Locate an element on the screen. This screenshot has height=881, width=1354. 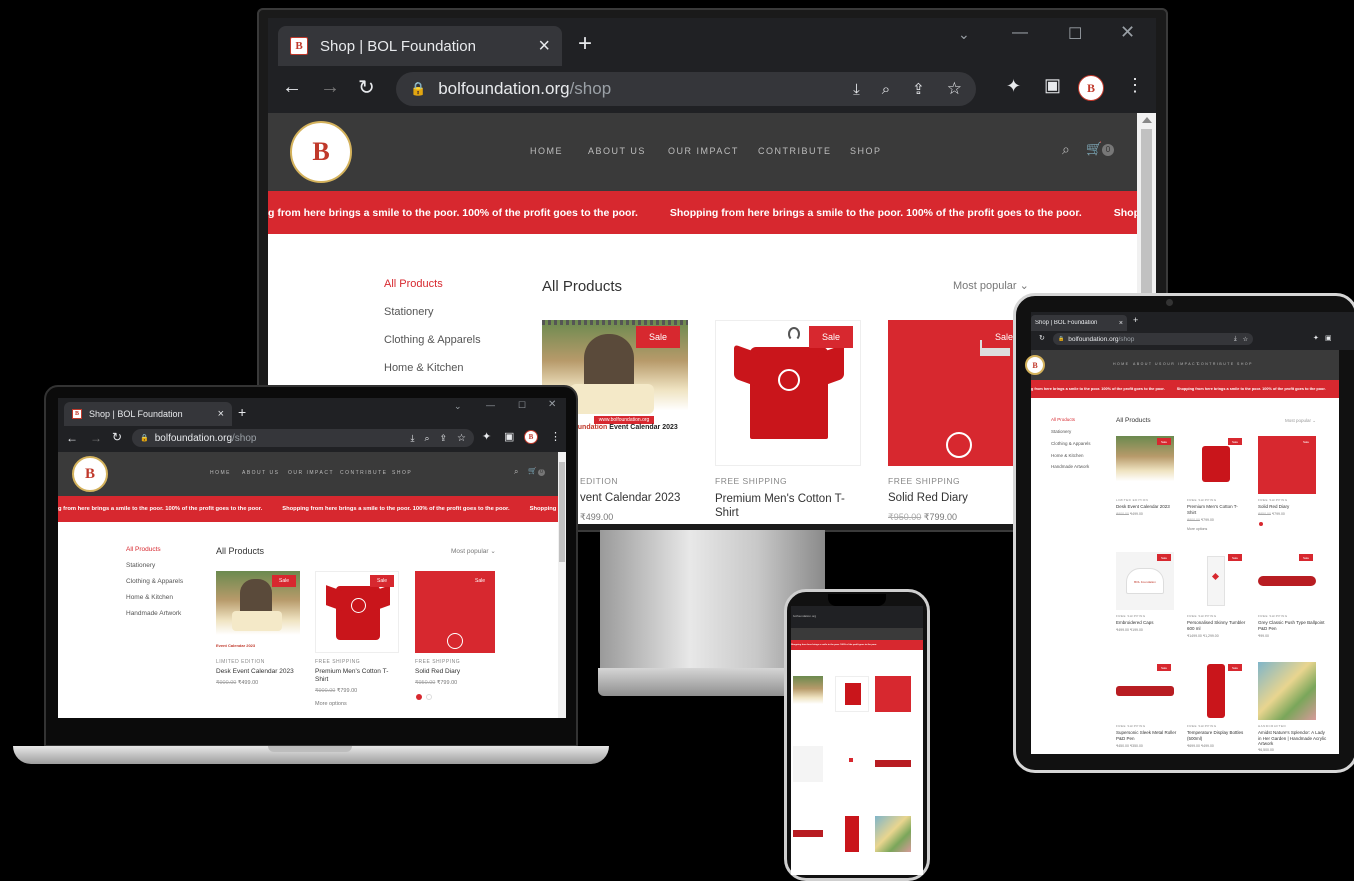
product-name: vent Calendar 2023 is located at coordinates (630, 498).